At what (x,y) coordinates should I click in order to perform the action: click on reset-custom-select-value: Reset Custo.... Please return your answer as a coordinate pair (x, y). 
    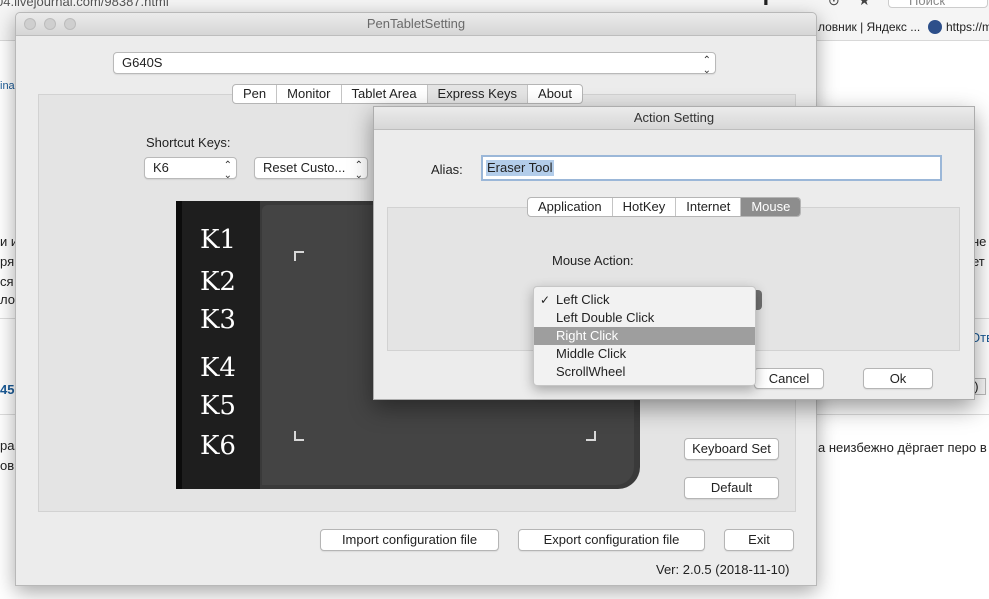
    Looking at the image, I should click on (304, 167).